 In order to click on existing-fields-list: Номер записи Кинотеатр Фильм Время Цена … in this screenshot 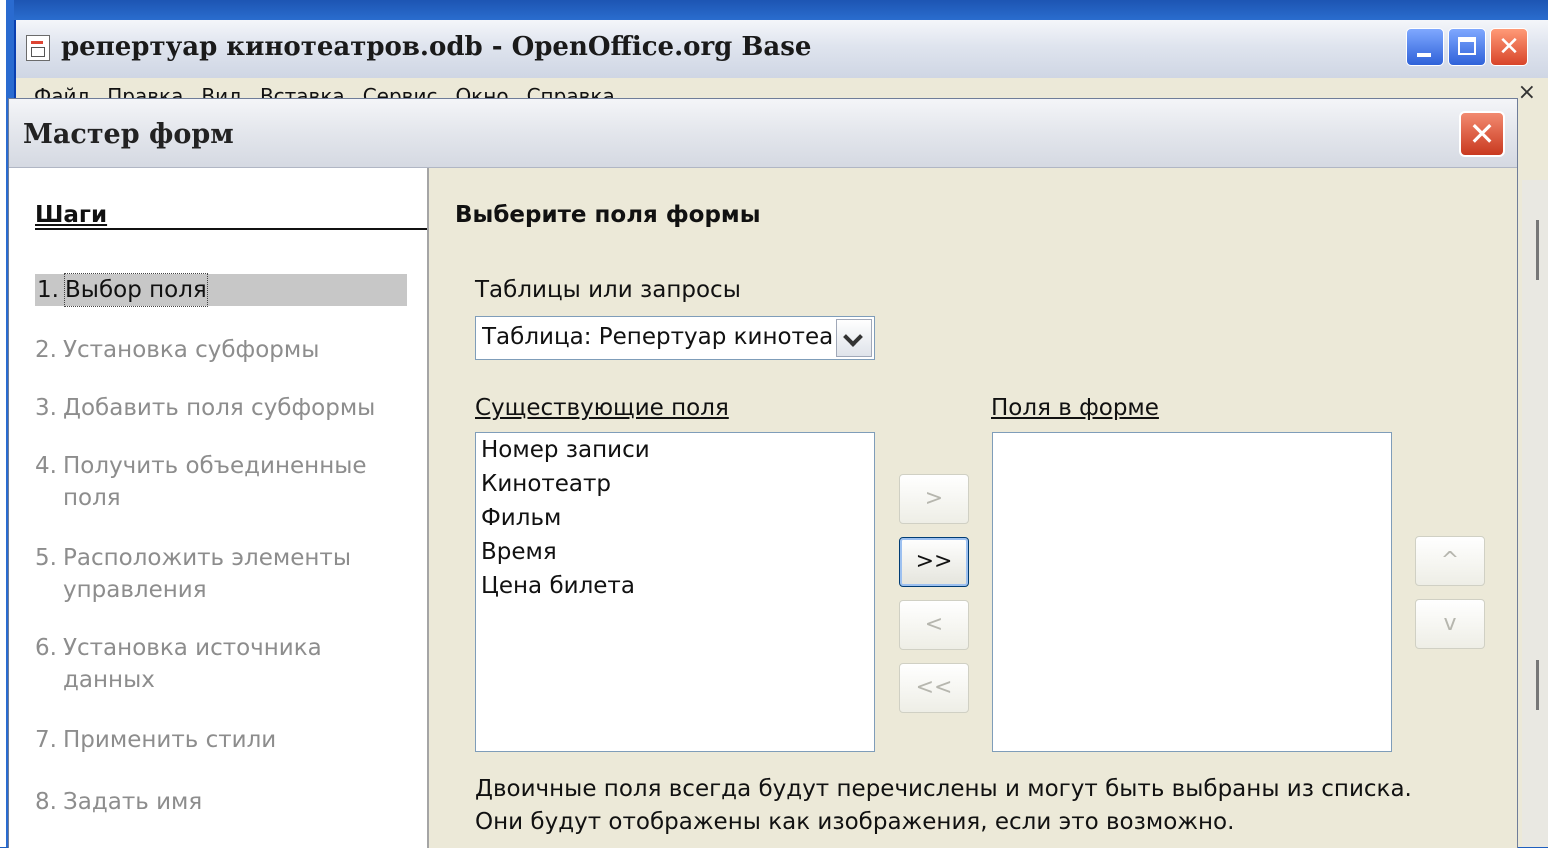, I will do `click(675, 592)`.